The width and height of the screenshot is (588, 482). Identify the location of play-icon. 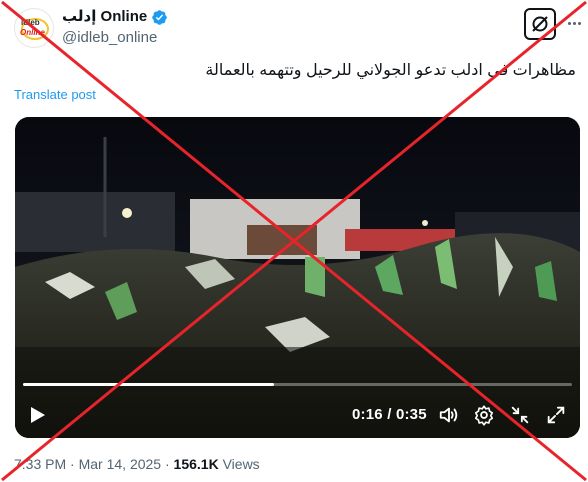
(37, 415).